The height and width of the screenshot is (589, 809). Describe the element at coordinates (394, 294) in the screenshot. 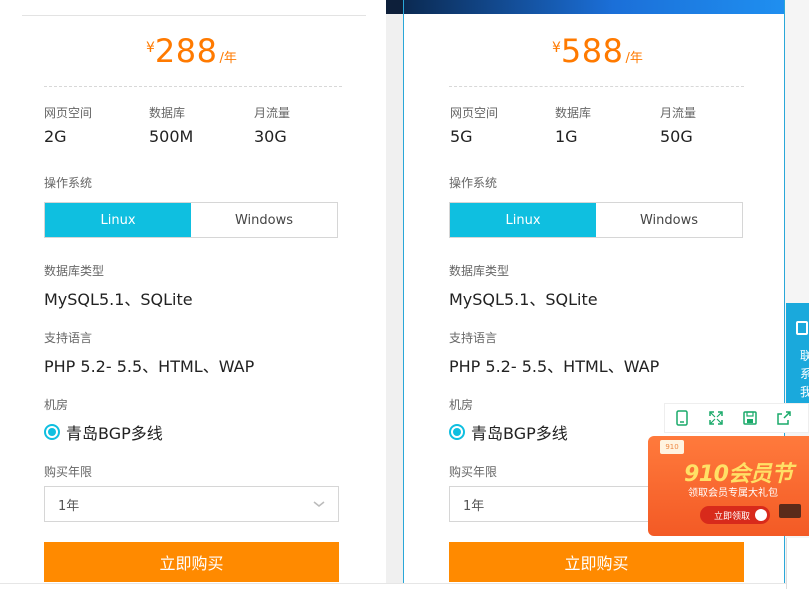

I see `gutter` at that location.